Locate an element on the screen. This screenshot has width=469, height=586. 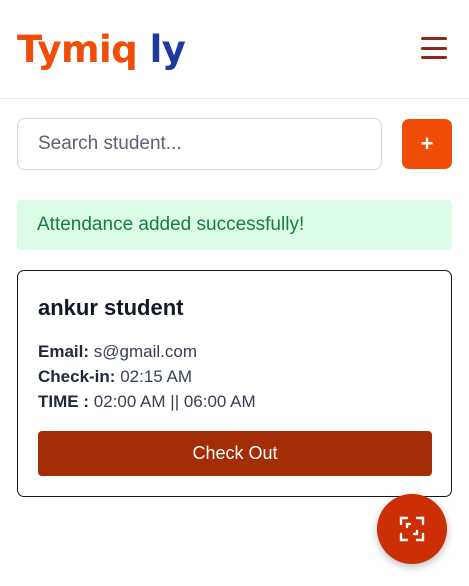
checkin-value: 02:15 AM is located at coordinates (156, 376).